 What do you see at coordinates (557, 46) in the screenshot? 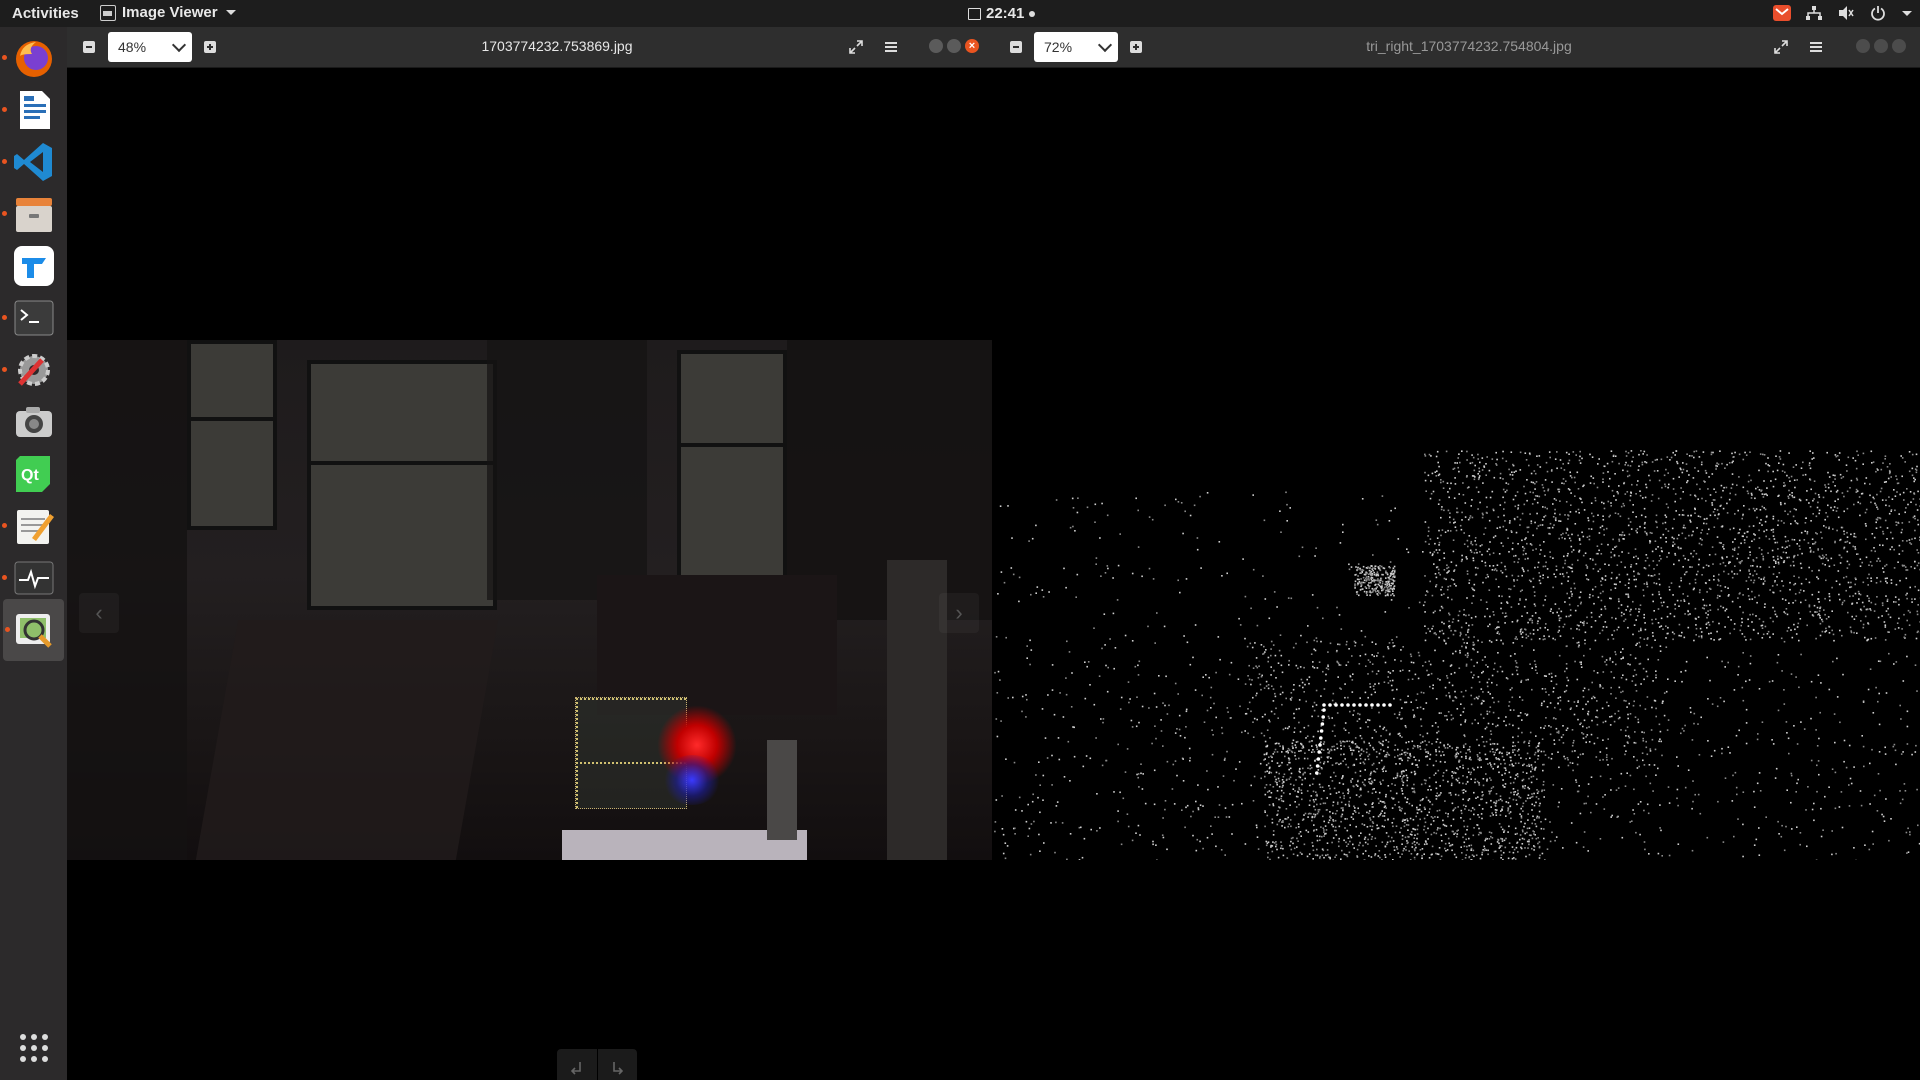
I see `window-title: 1703774232.753869.jpg` at bounding box center [557, 46].